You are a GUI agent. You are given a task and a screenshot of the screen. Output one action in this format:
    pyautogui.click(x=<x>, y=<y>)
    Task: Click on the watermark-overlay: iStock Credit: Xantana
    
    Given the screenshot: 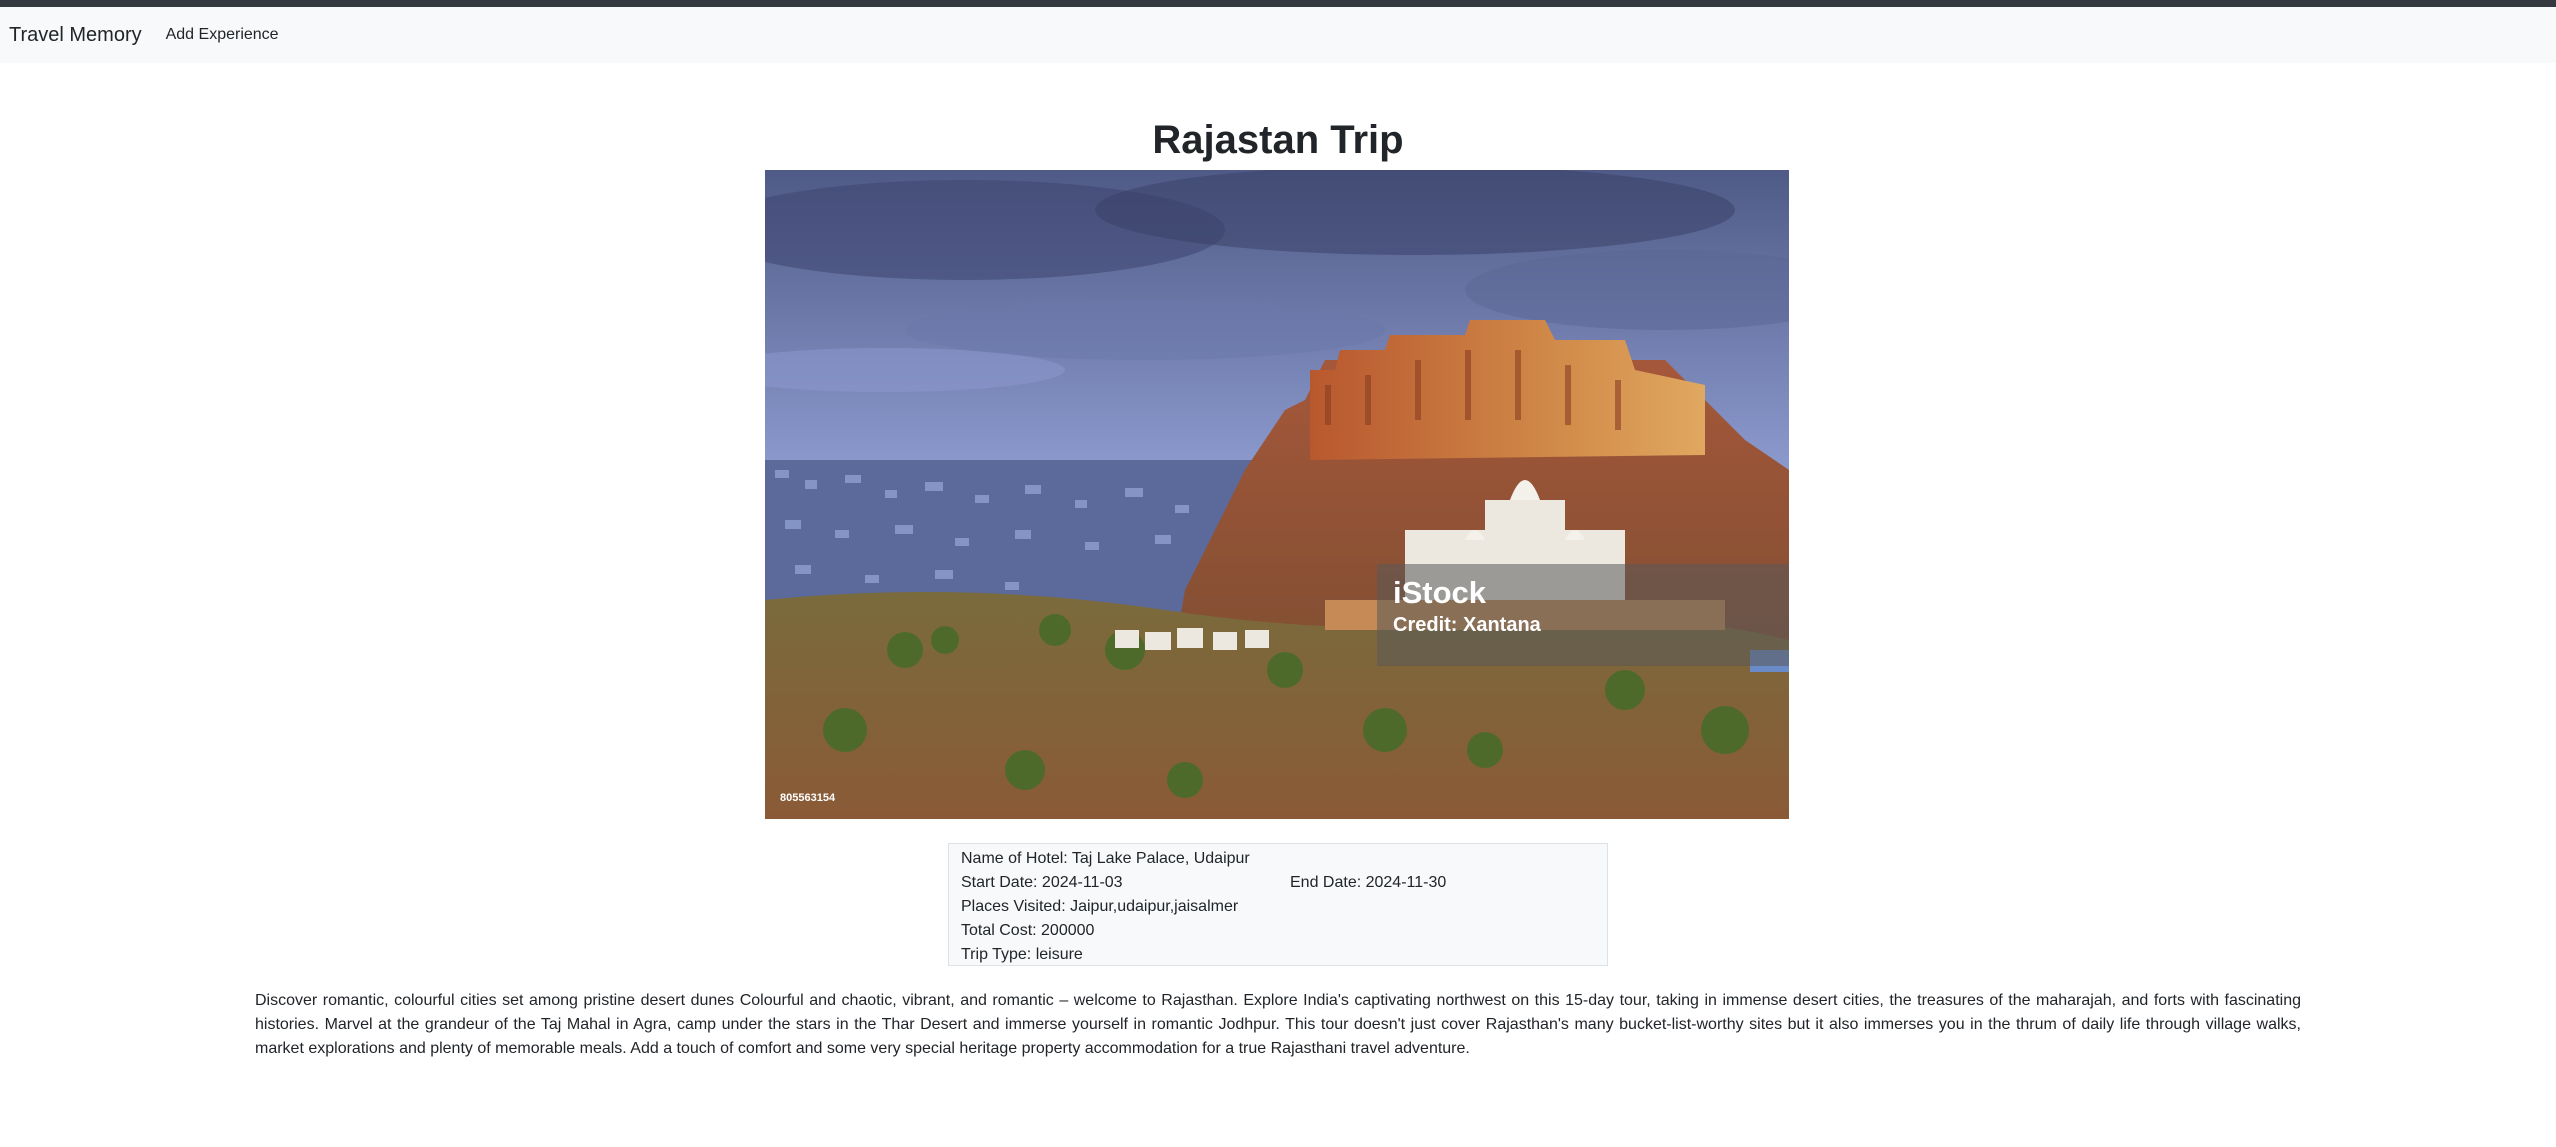 What is the action you would take?
    pyautogui.click(x=1583, y=615)
    